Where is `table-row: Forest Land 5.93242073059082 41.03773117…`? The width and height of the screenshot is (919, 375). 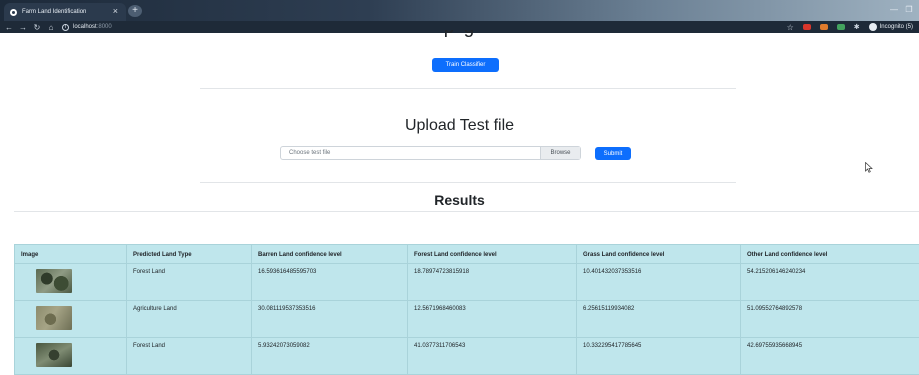
table-row: Forest Land 5.93242073059082 41.03773117… is located at coordinates (466, 356).